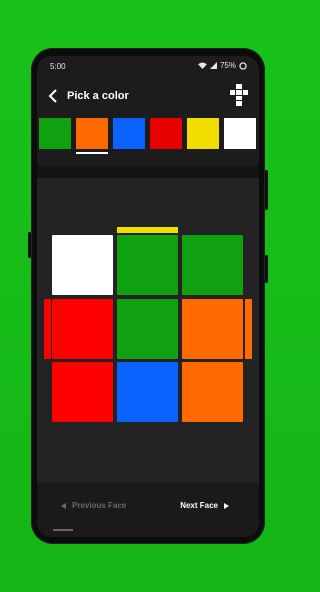 The image size is (320, 592). I want to click on selected-color-indicator, so click(92, 153).